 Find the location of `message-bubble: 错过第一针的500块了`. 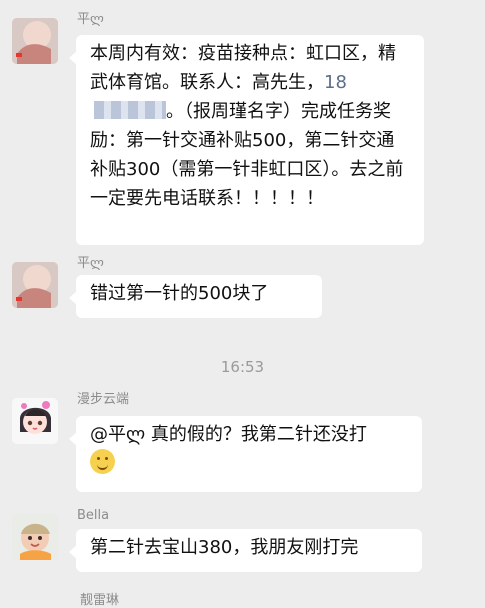

message-bubble: 错过第一针的500块了 is located at coordinates (195, 296).